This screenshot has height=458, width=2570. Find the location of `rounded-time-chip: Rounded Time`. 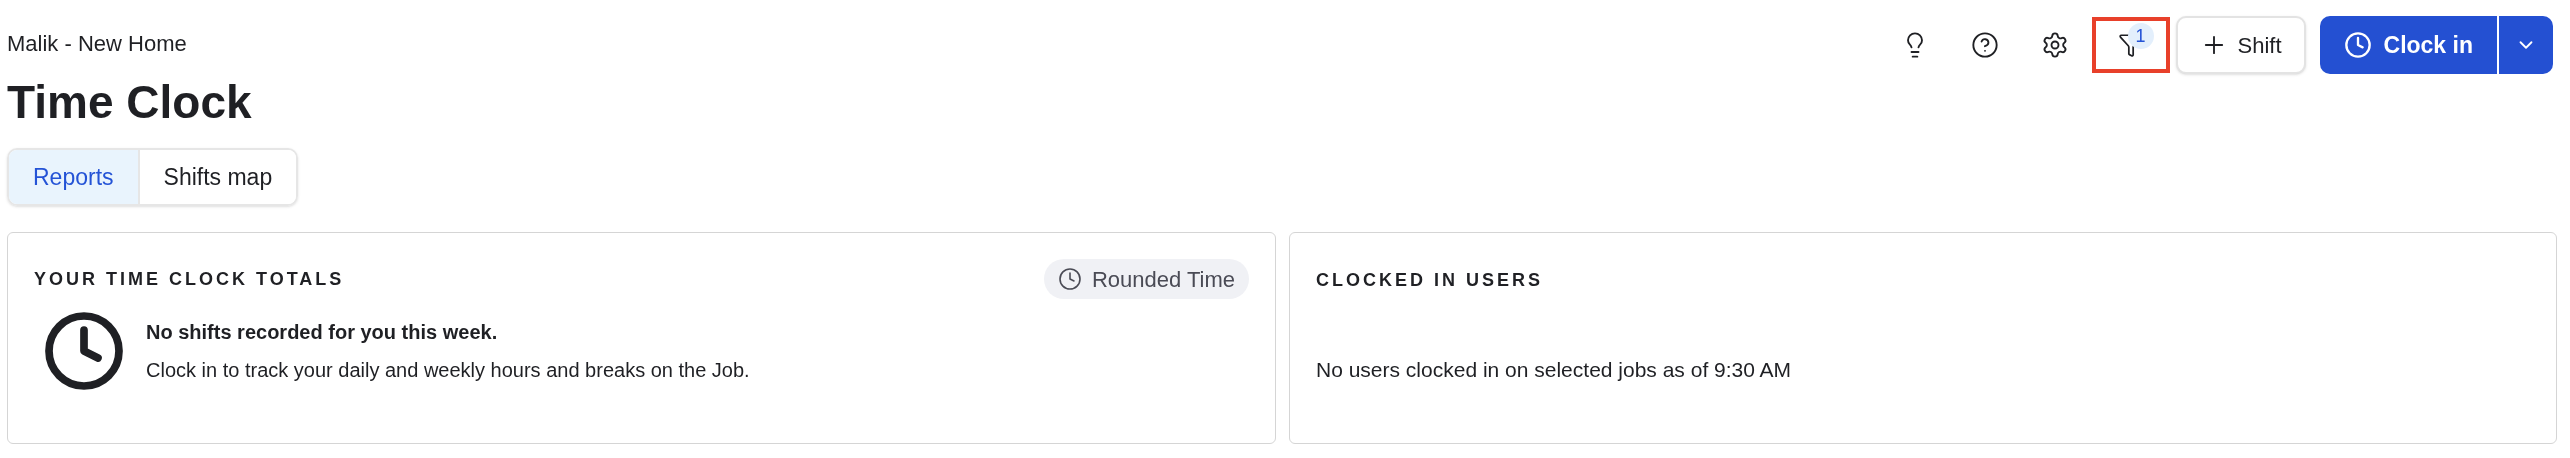

rounded-time-chip: Rounded Time is located at coordinates (1146, 279).